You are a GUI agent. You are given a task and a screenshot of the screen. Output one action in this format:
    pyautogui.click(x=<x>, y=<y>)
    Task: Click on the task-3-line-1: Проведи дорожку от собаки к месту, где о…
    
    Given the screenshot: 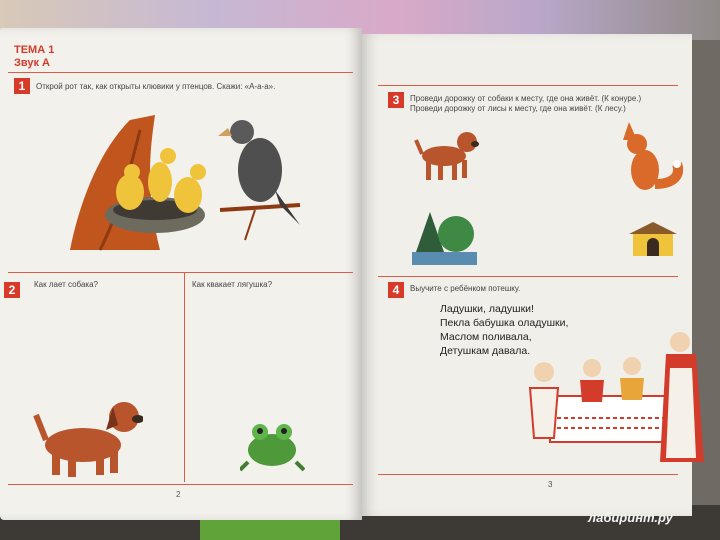 What is the action you would take?
    pyautogui.click(x=526, y=98)
    